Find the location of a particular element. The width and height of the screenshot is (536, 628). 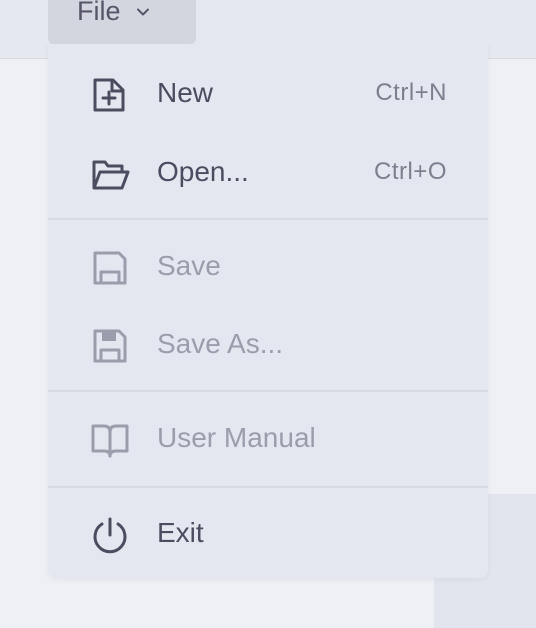

menu-item-user-manual: User Manual is located at coordinates (268, 438).